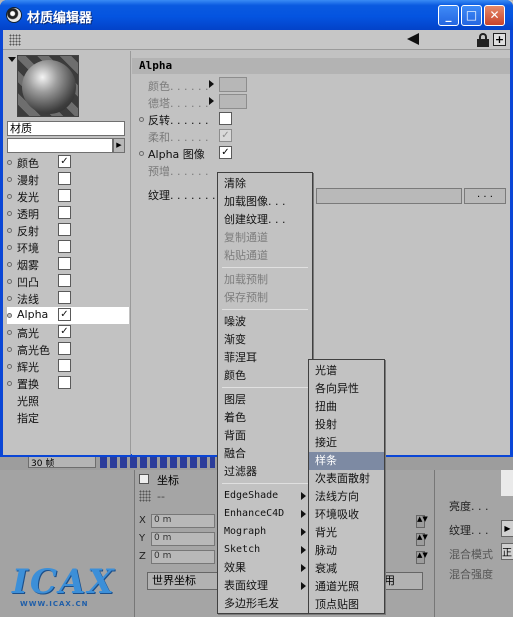 The height and width of the screenshot is (617, 513). I want to click on color-swatch, so click(233, 84).